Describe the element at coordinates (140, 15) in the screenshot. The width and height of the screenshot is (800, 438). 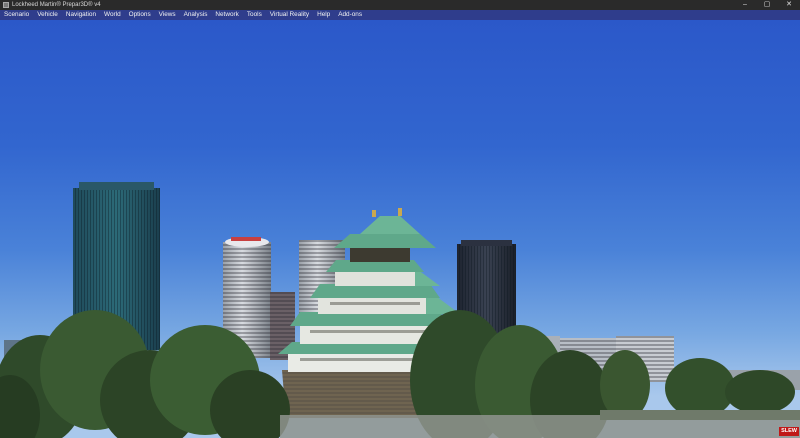
I see `menu-options: Options` at that location.